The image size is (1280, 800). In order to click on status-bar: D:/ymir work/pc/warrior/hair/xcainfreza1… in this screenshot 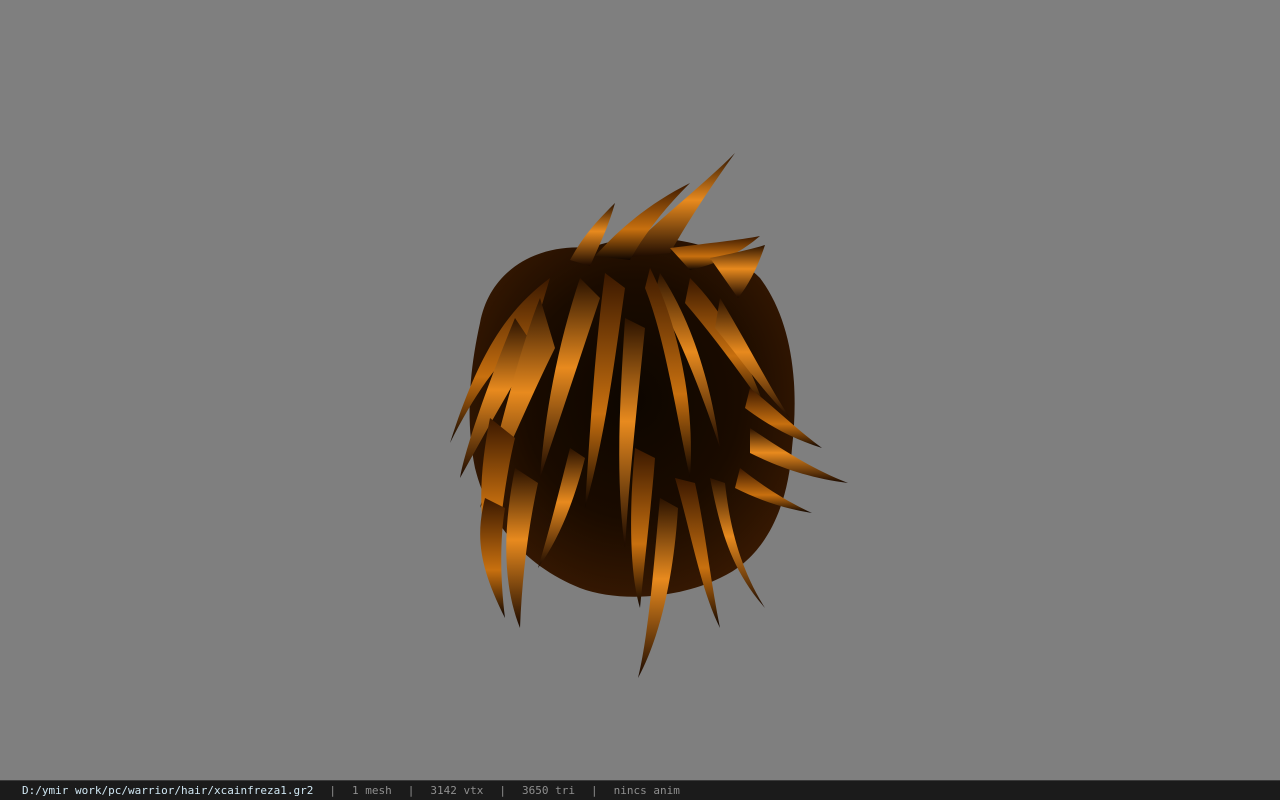, I will do `click(640, 790)`.